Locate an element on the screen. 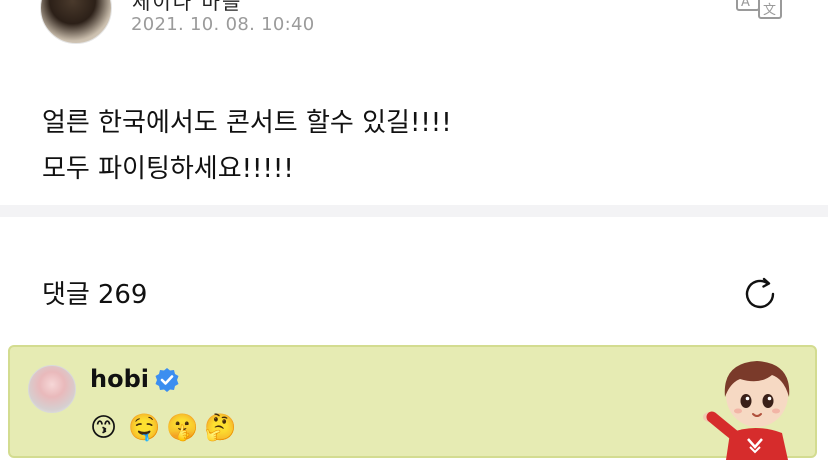  svg-text: A is located at coordinates (745, 5).